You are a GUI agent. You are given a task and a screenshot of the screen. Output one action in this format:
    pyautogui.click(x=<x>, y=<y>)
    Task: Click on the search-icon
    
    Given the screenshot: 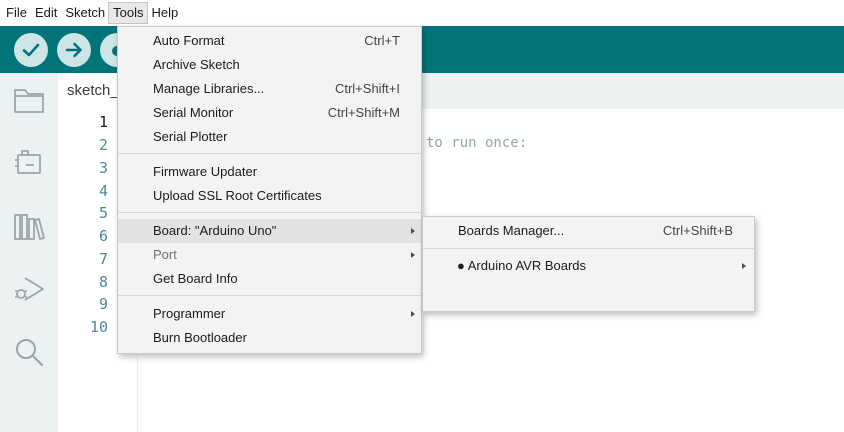 What is the action you would take?
    pyautogui.click(x=30, y=353)
    